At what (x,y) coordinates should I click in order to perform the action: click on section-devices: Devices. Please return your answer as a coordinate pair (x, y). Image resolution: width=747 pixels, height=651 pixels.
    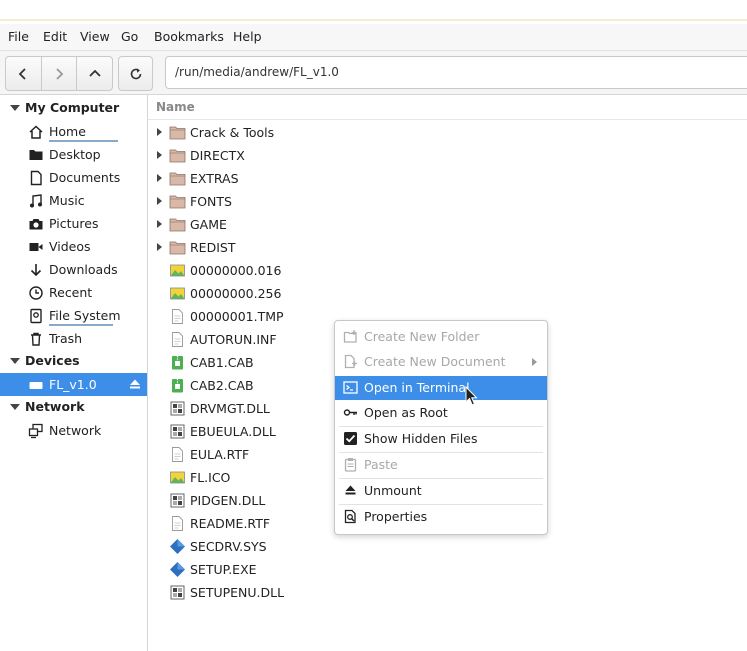
    Looking at the image, I should click on (73, 361).